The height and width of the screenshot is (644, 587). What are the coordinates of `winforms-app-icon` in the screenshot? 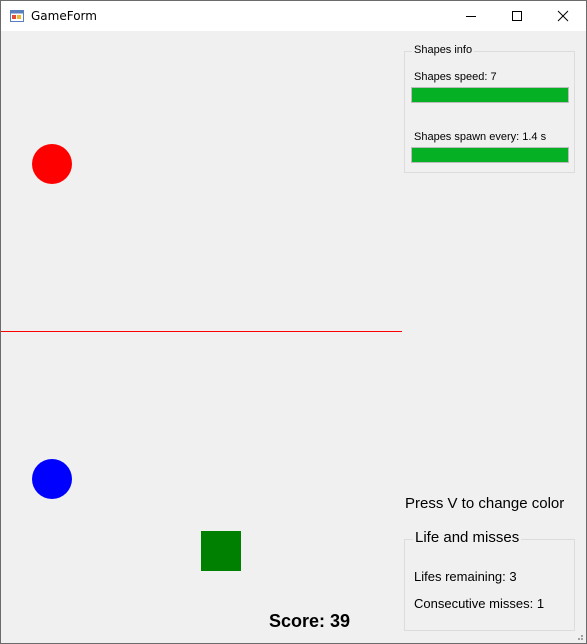 It's located at (17, 16).